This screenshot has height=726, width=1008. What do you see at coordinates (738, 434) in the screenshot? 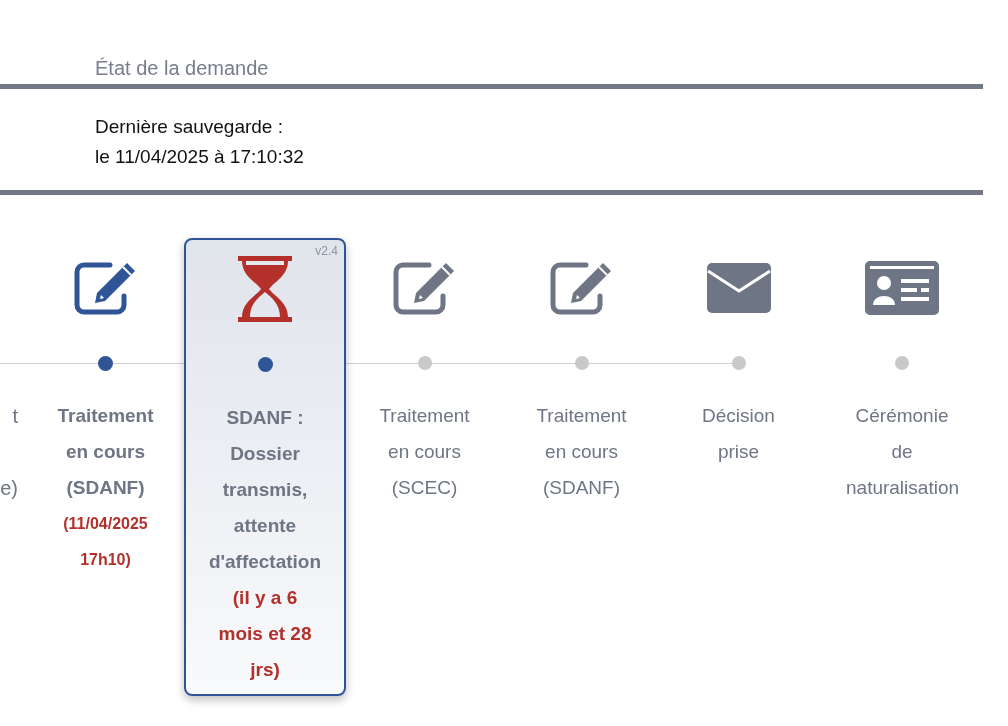
I see `step-label: Décision prise` at bounding box center [738, 434].